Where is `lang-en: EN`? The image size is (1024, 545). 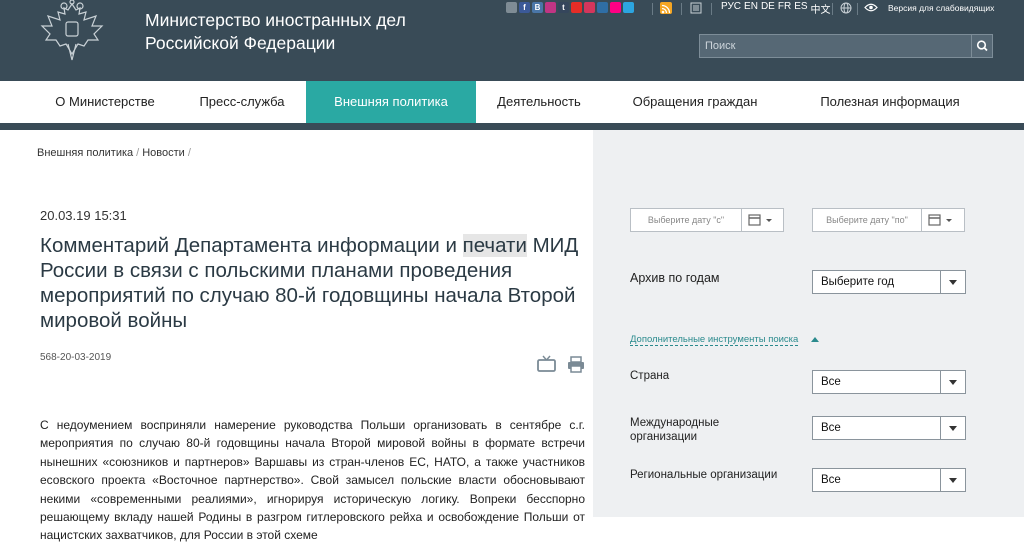 lang-en: EN is located at coordinates (751, 8).